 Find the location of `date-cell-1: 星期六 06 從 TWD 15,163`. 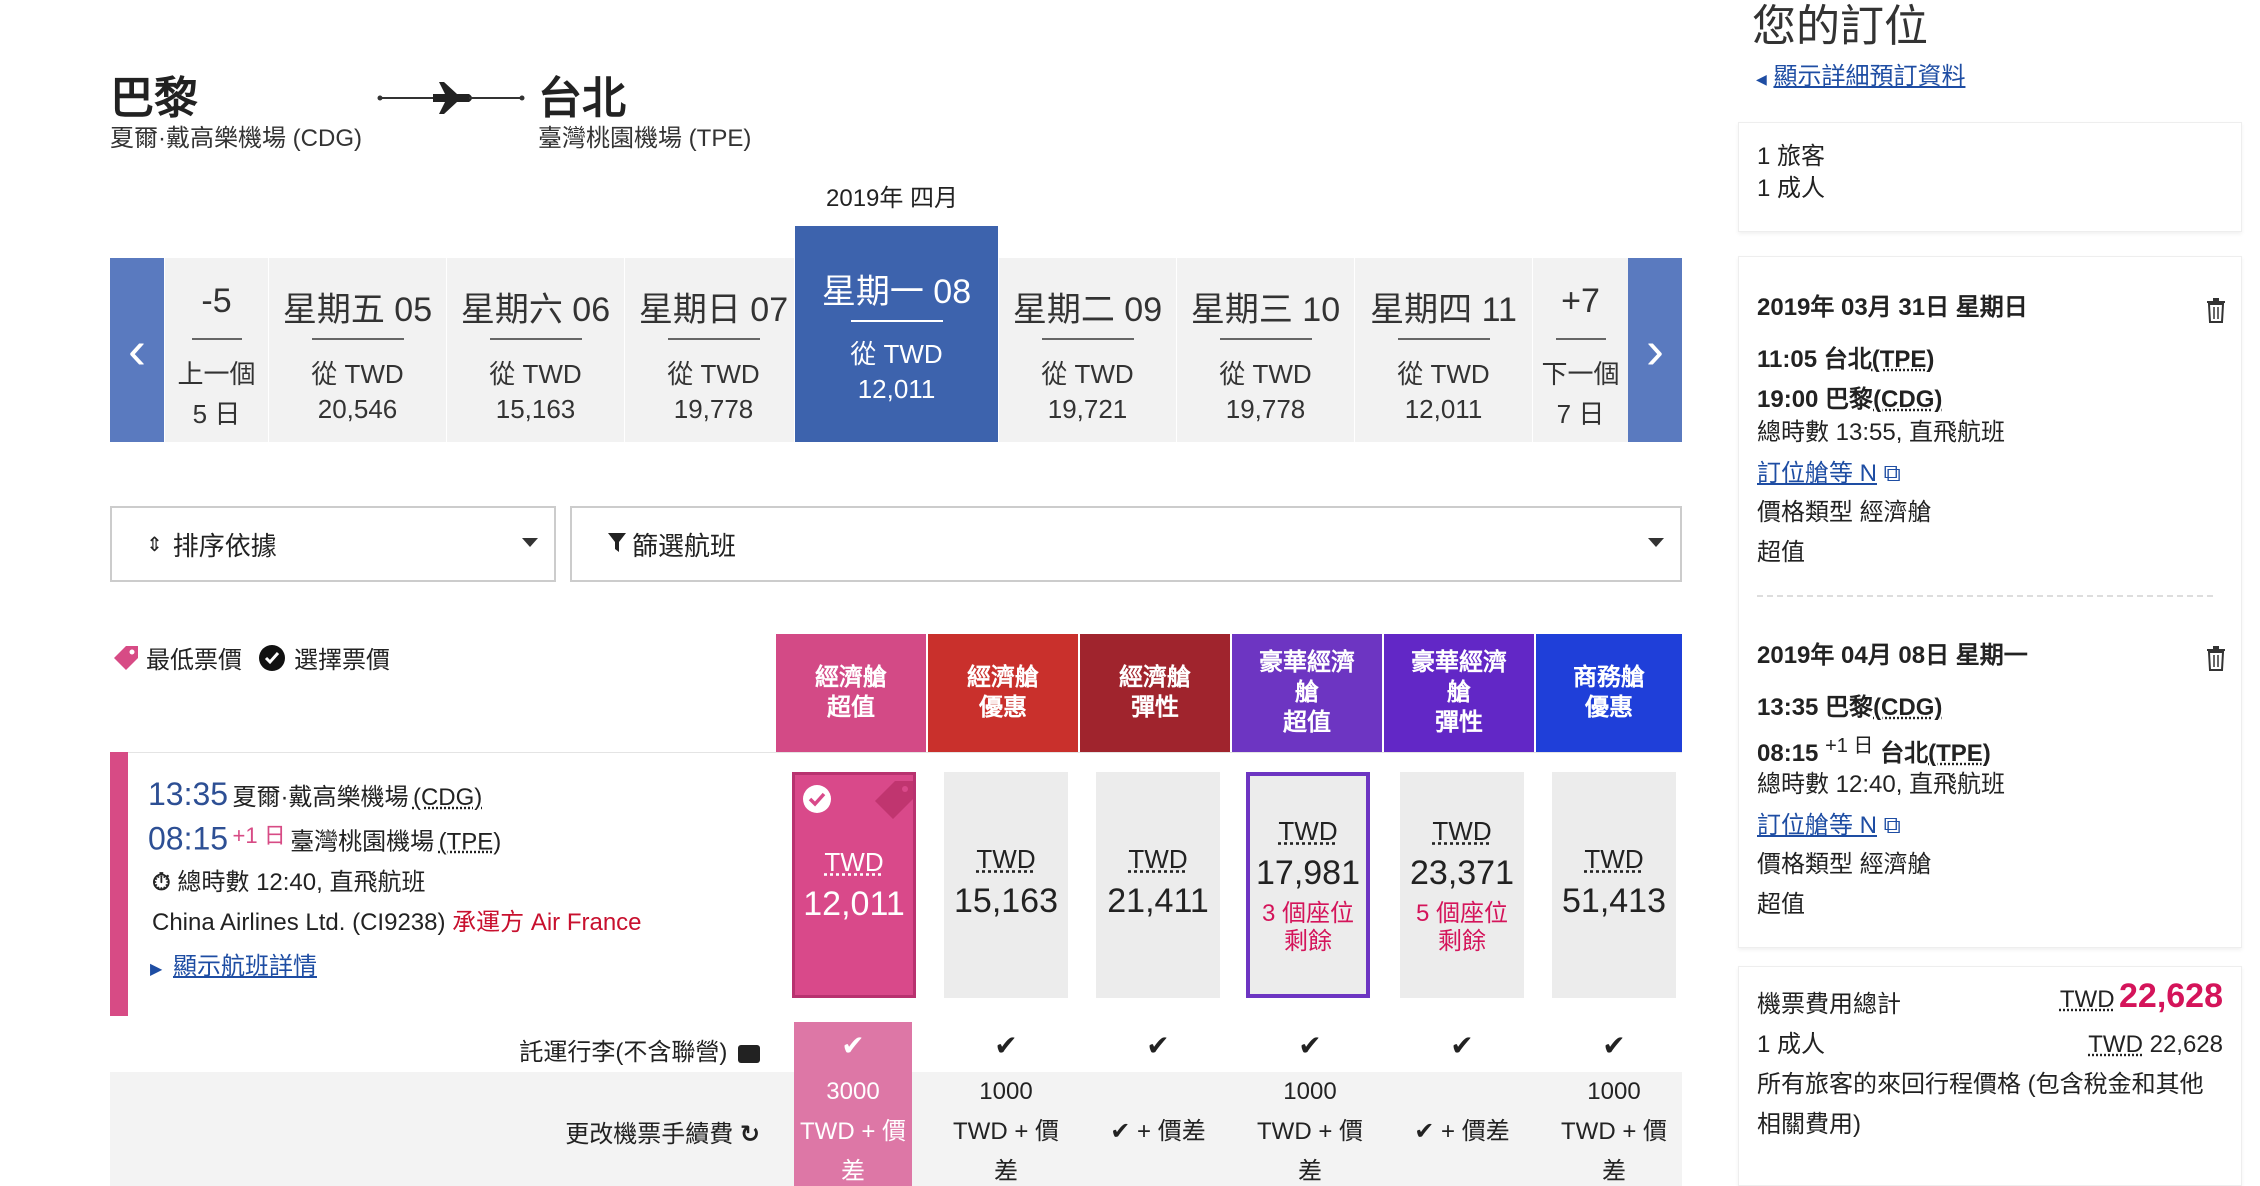

date-cell-1: 星期六 06 從 TWD 15,163 is located at coordinates (535, 350).